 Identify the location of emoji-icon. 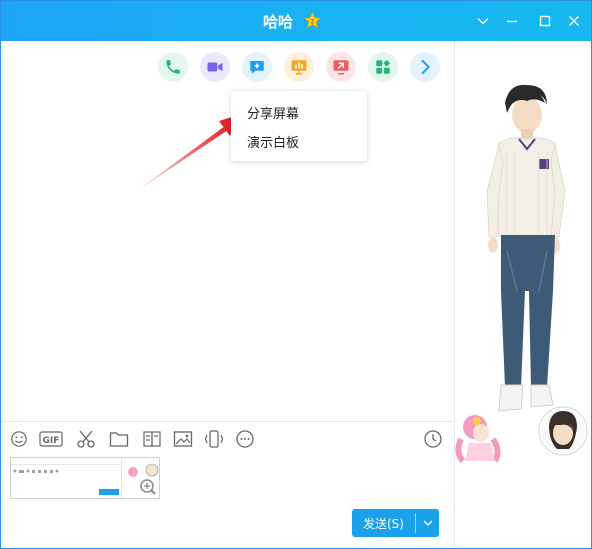
(19, 439).